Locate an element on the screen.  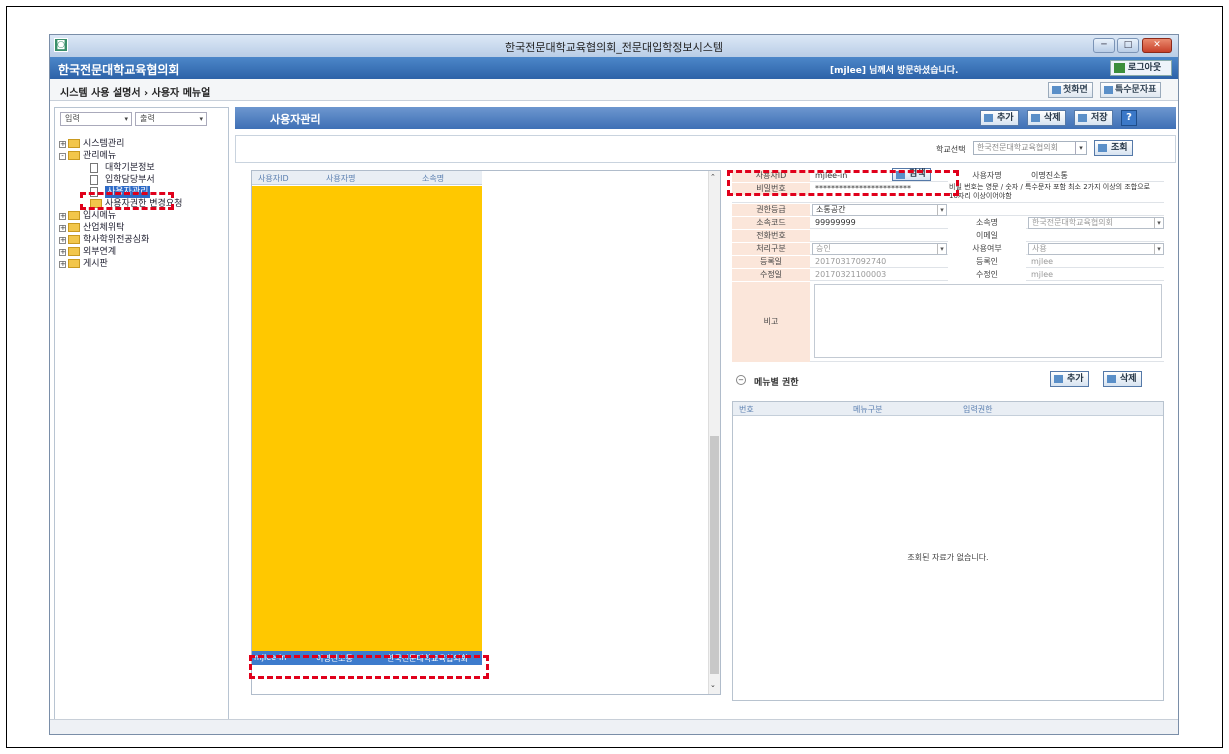
input-select: 입력 ▾ is located at coordinates (96, 119).